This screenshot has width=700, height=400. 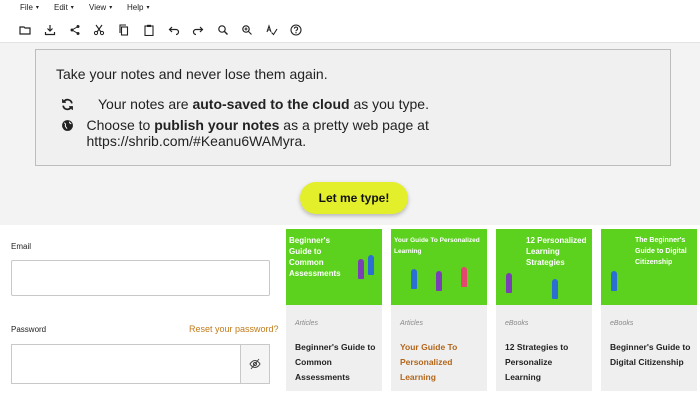 I want to click on menu-help: Help ▾, so click(x=138, y=7).